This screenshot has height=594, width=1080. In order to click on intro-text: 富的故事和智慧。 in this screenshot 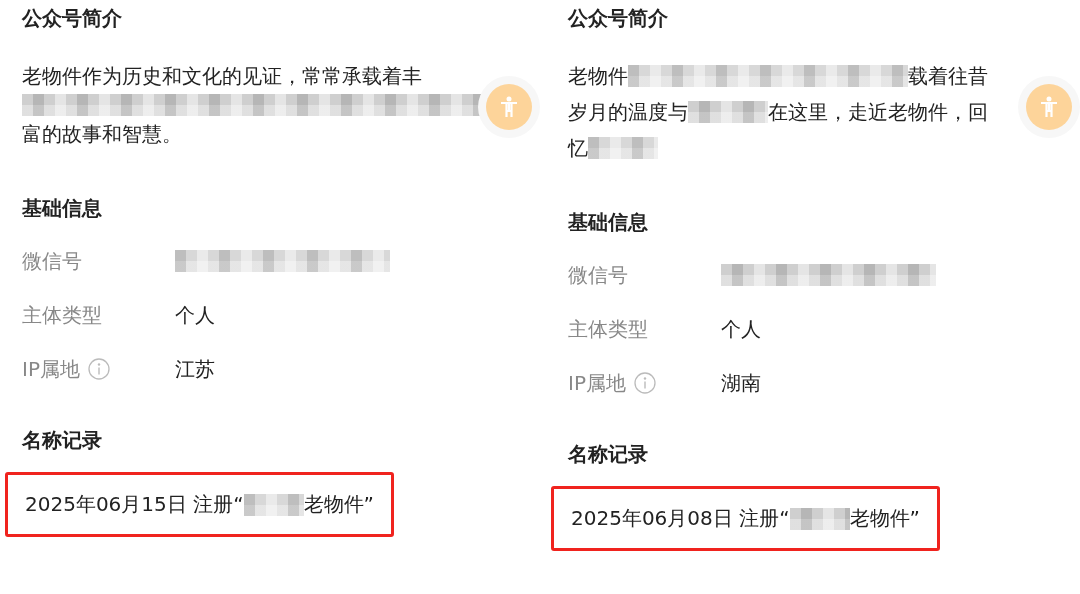, I will do `click(102, 134)`.